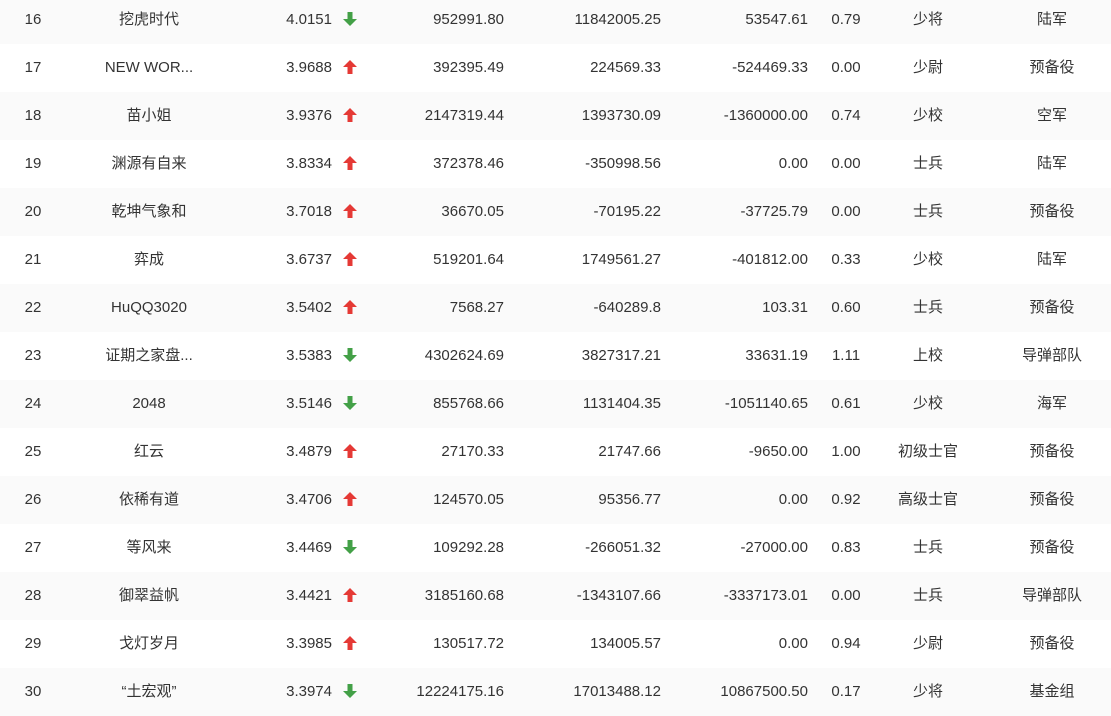  What do you see at coordinates (927, 211) in the screenshot?
I see `military-rank-cell: 士兵` at bounding box center [927, 211].